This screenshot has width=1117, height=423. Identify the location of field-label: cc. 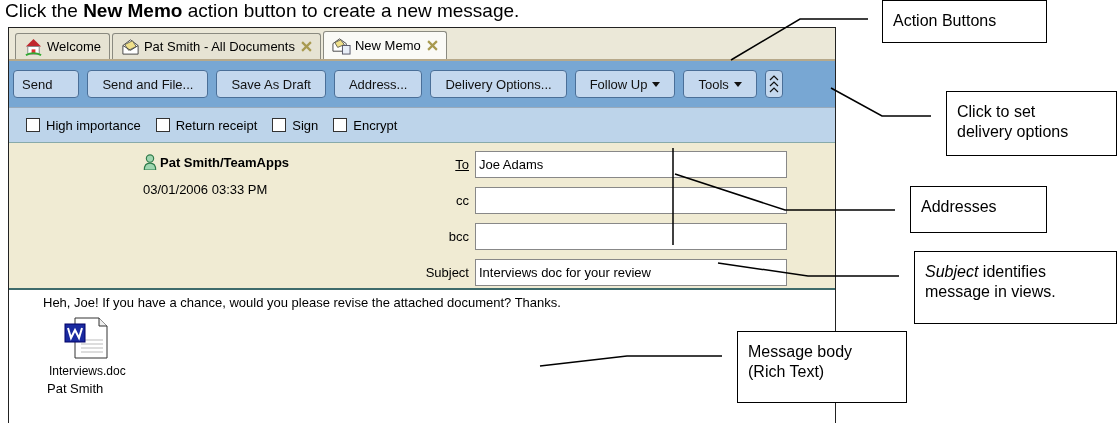
(462, 200).